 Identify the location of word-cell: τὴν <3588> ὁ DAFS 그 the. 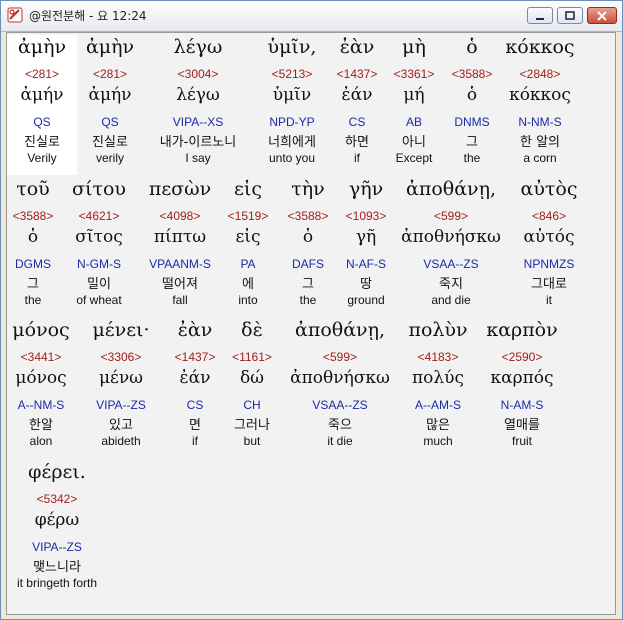
(308, 247).